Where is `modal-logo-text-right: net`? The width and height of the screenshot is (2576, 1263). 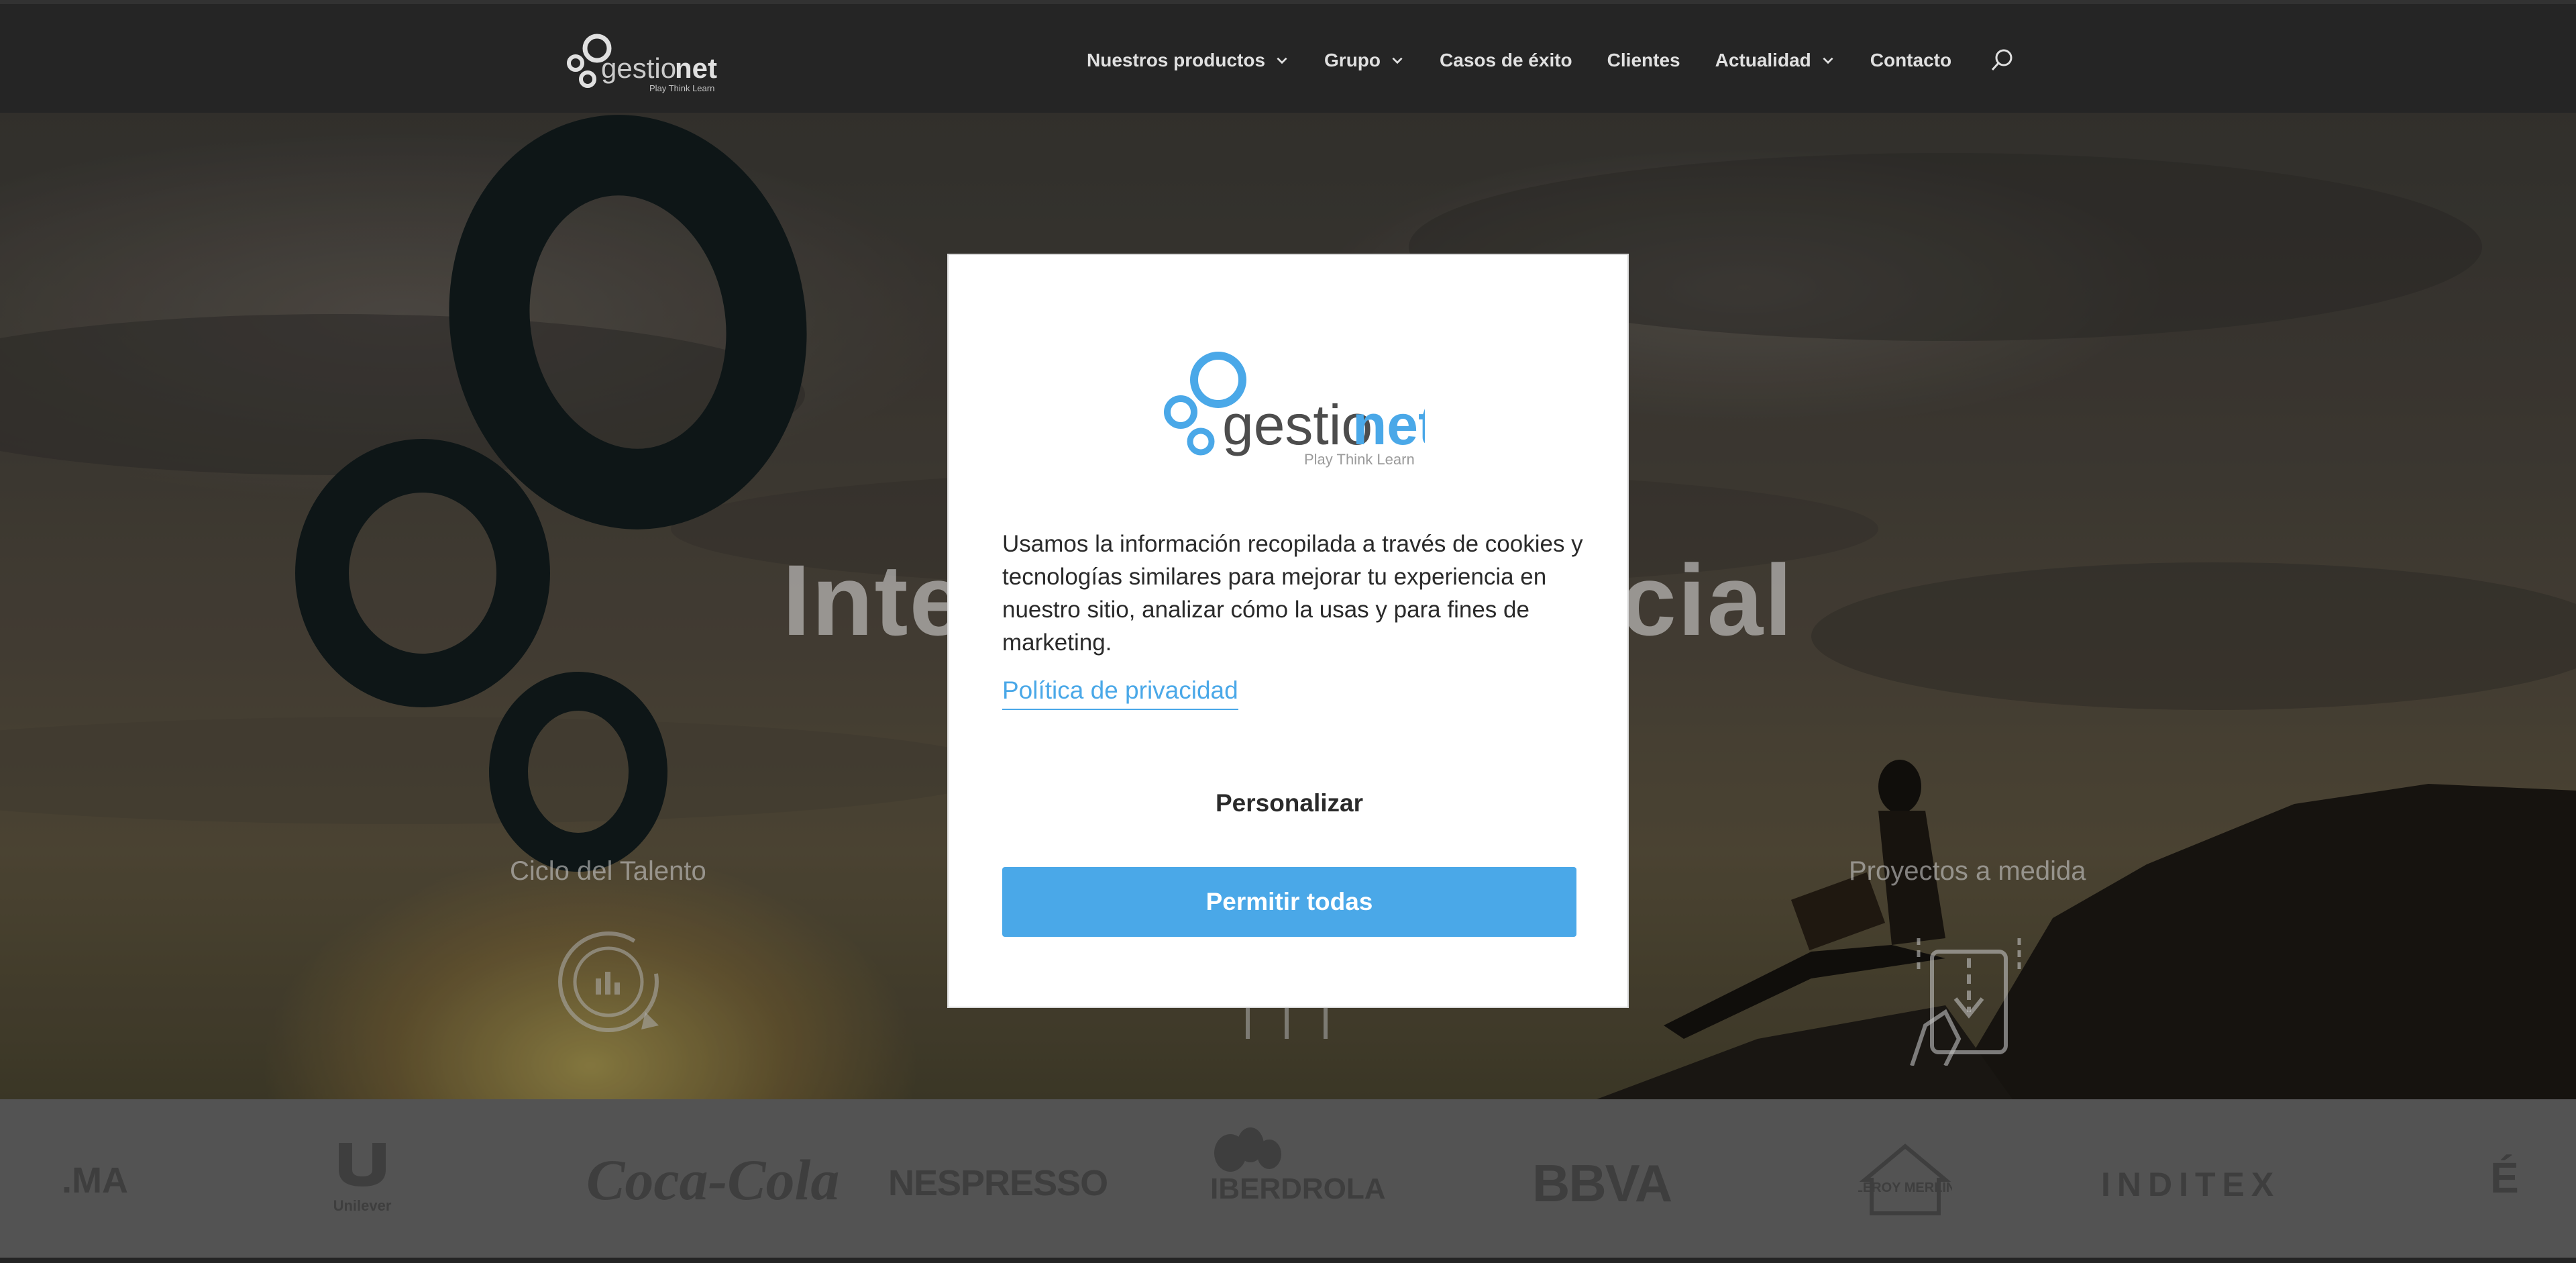 modal-logo-text-right: net is located at coordinates (1388, 425).